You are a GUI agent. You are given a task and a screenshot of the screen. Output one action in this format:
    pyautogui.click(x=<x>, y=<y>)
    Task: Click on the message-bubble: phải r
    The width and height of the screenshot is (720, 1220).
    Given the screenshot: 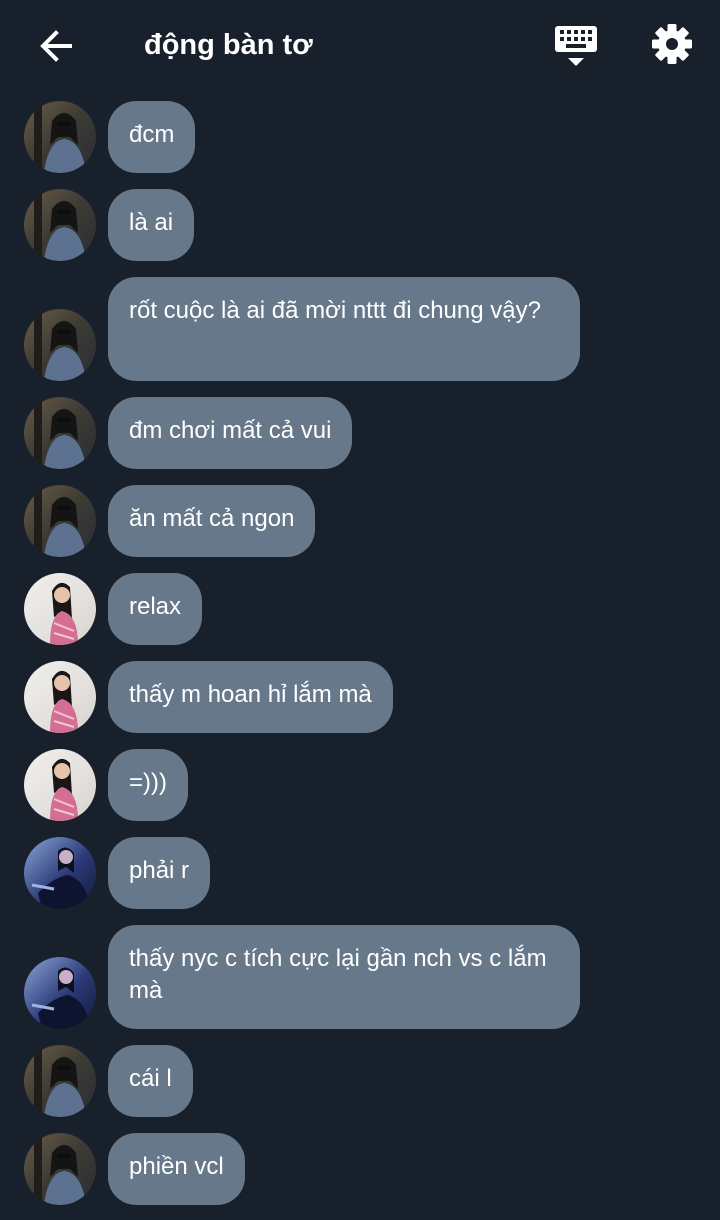 What is the action you would take?
    pyautogui.click(x=159, y=873)
    